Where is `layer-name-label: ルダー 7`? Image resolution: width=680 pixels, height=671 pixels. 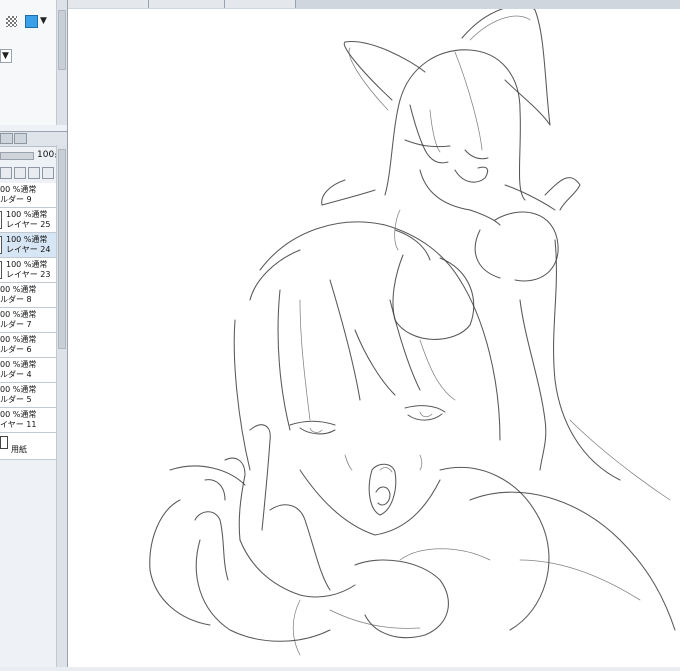
layer-name-label: ルダー 7 is located at coordinates (16, 324).